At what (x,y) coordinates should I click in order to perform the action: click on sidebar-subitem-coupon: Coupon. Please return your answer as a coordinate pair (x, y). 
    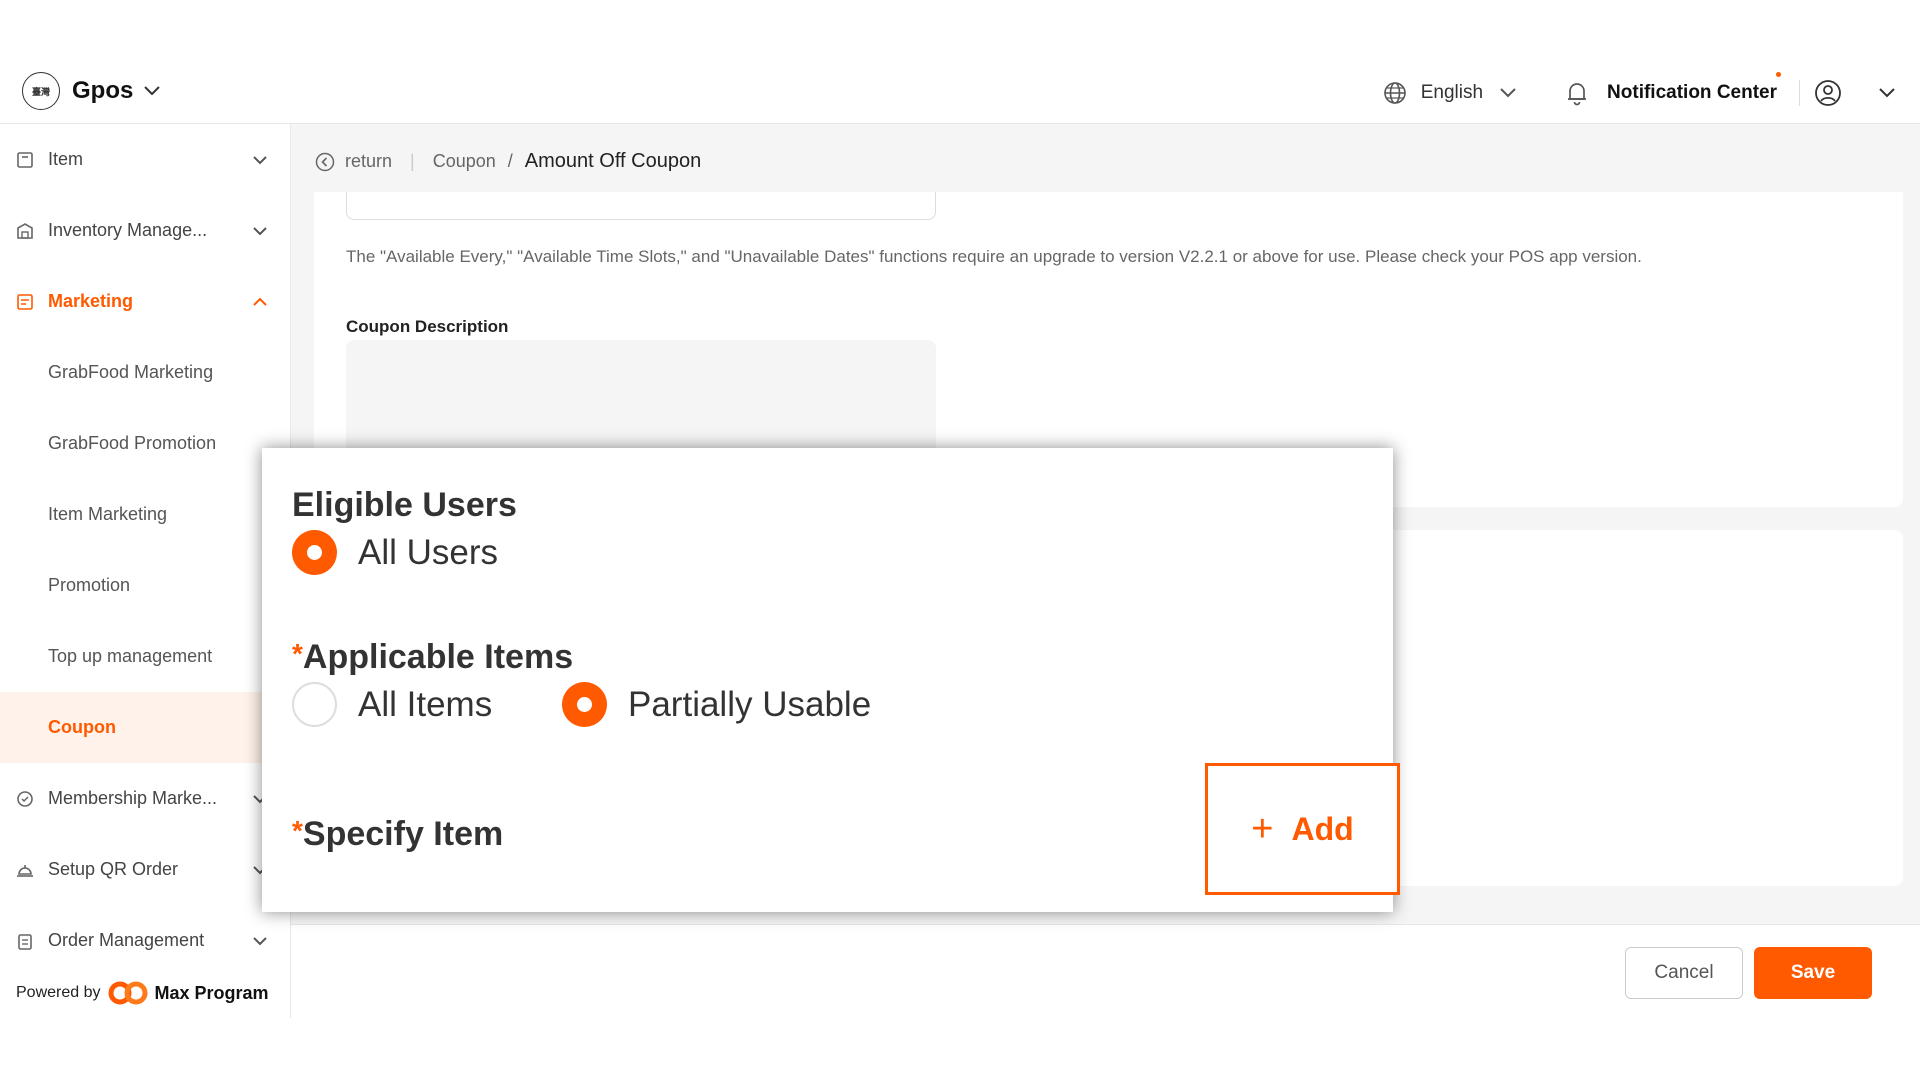
    Looking at the image, I should click on (145, 727).